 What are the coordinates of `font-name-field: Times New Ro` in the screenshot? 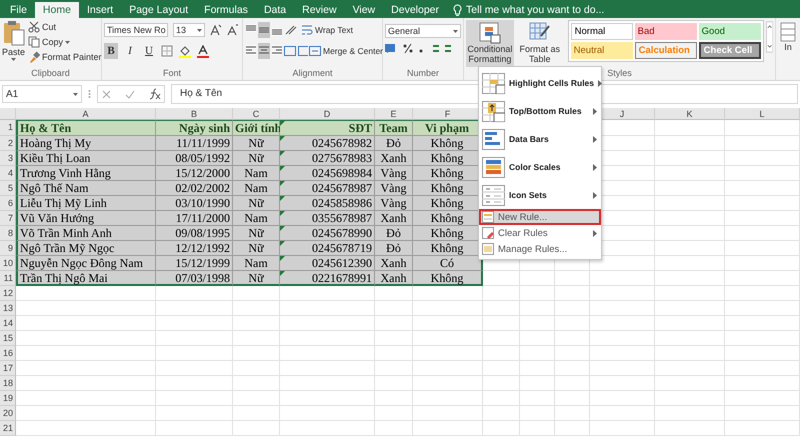 It's located at (136, 30).